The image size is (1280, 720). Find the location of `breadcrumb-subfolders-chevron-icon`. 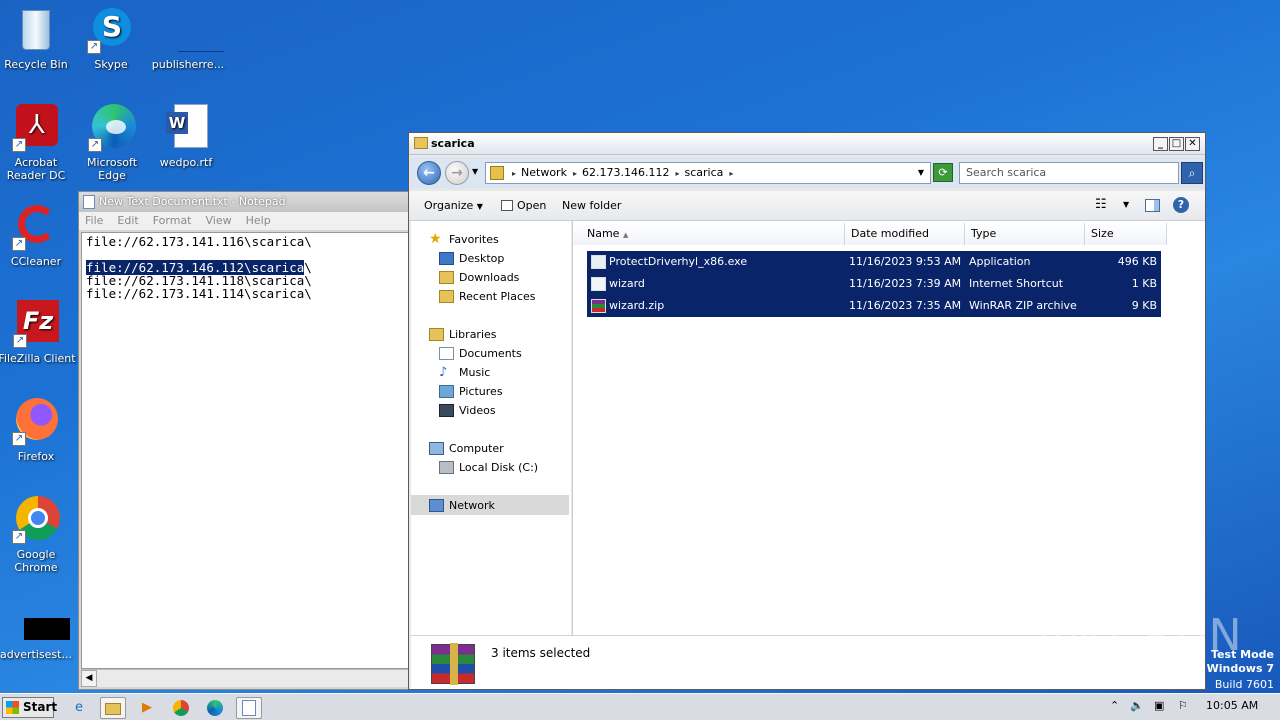

breadcrumb-subfolders-chevron-icon is located at coordinates (733, 173).